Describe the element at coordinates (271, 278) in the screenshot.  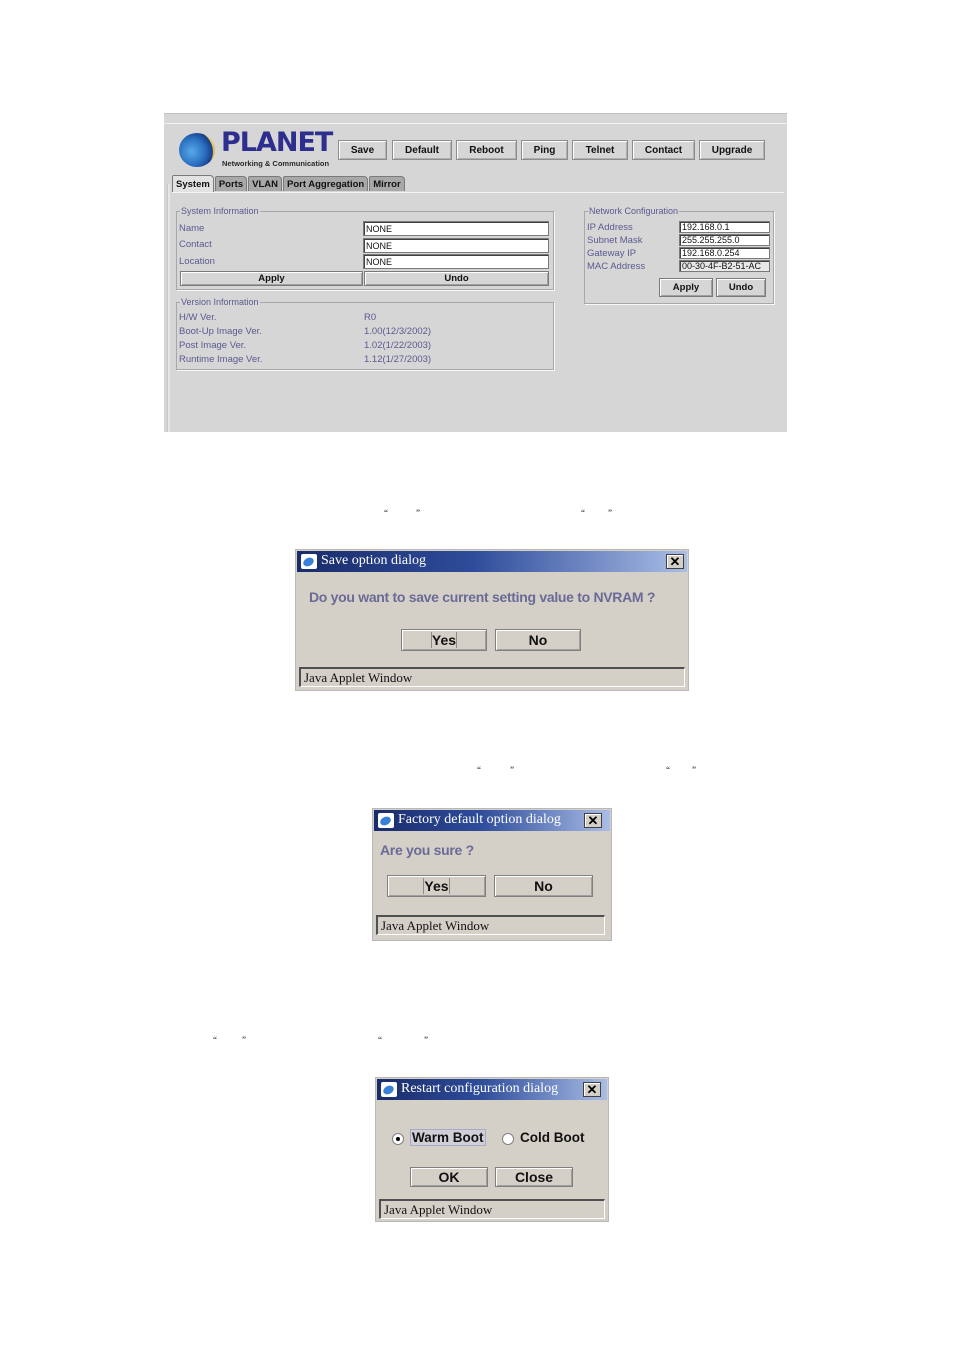
I see `system-apply-button: Apply` at that location.